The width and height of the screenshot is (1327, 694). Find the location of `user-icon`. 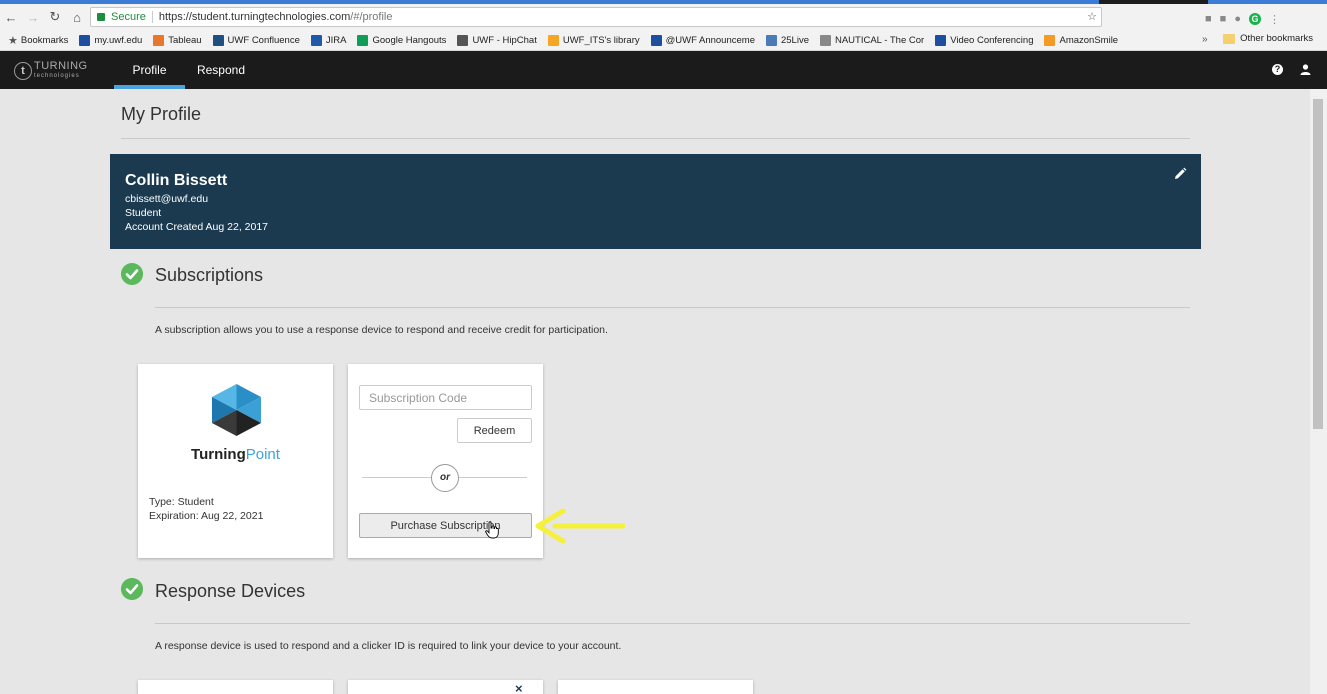

user-icon is located at coordinates (1305, 69).